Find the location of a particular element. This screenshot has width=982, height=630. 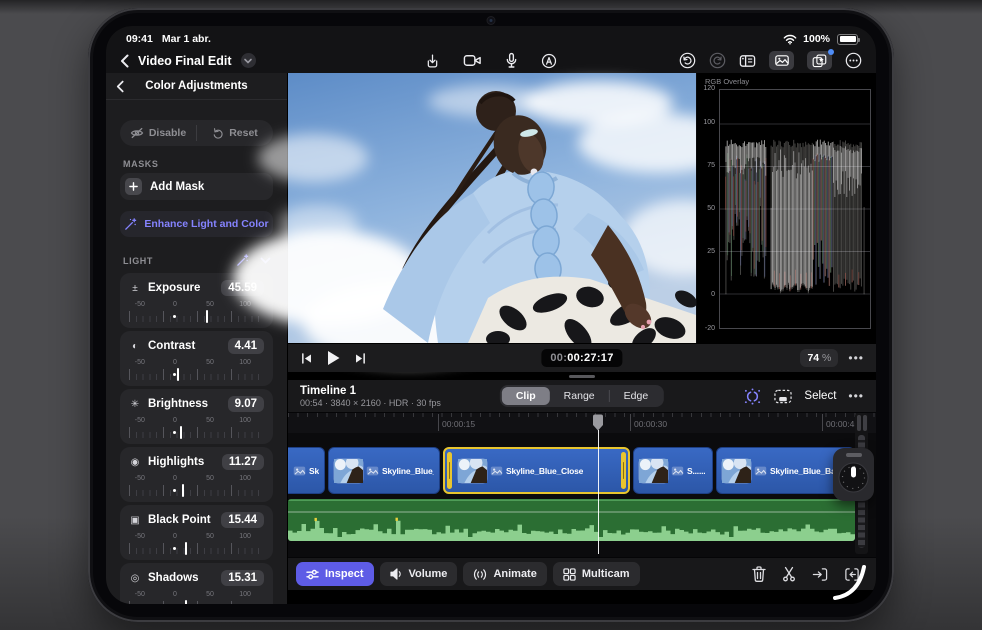

add-mask-button: Add Mask is located at coordinates (196, 186).